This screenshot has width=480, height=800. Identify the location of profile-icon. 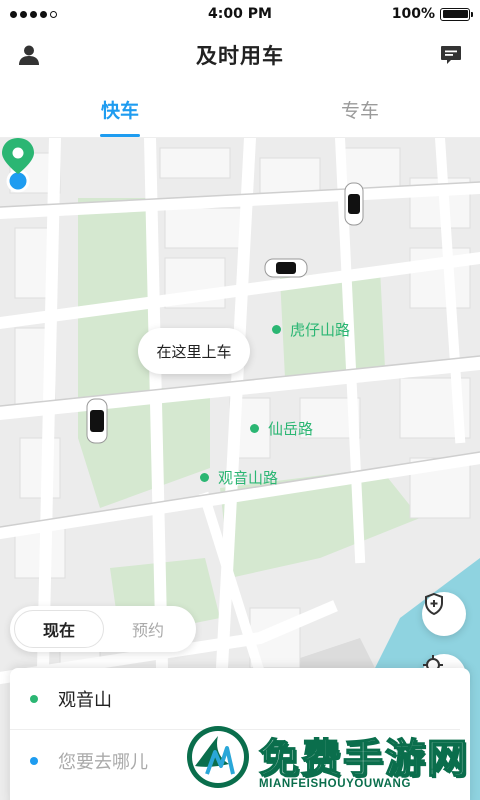
(29, 55).